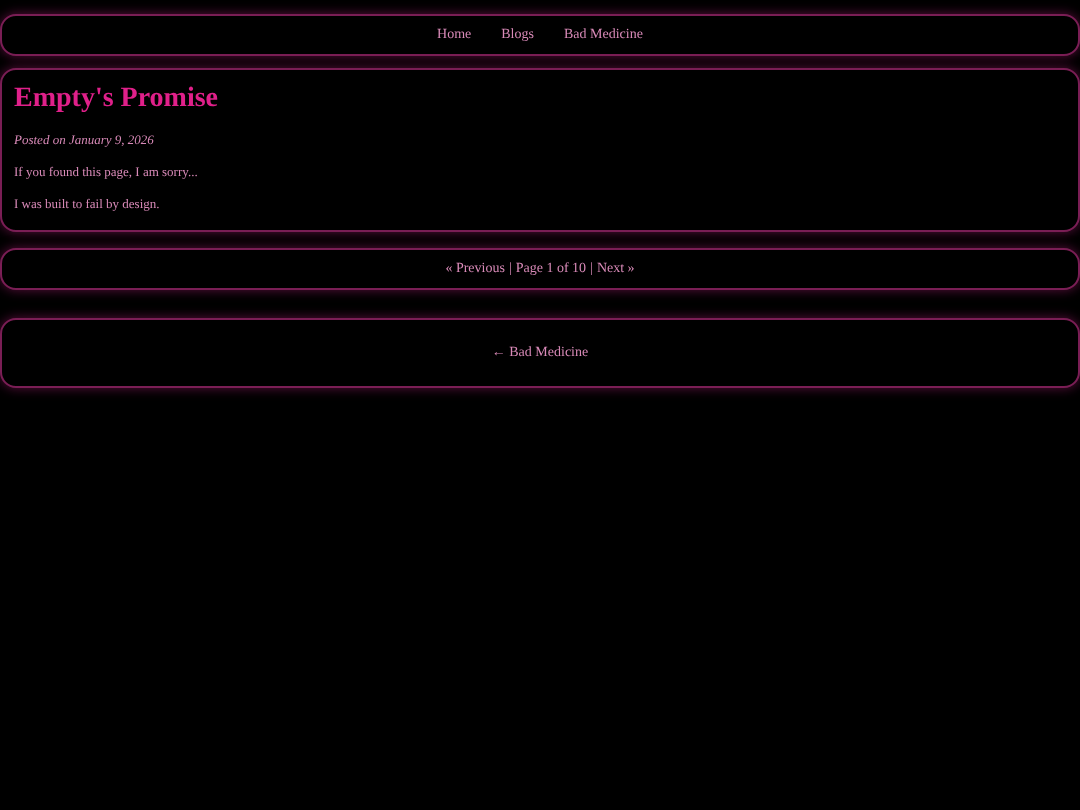  What do you see at coordinates (117, 100) in the screenshot?
I see `post-title: Empty's Promise` at bounding box center [117, 100].